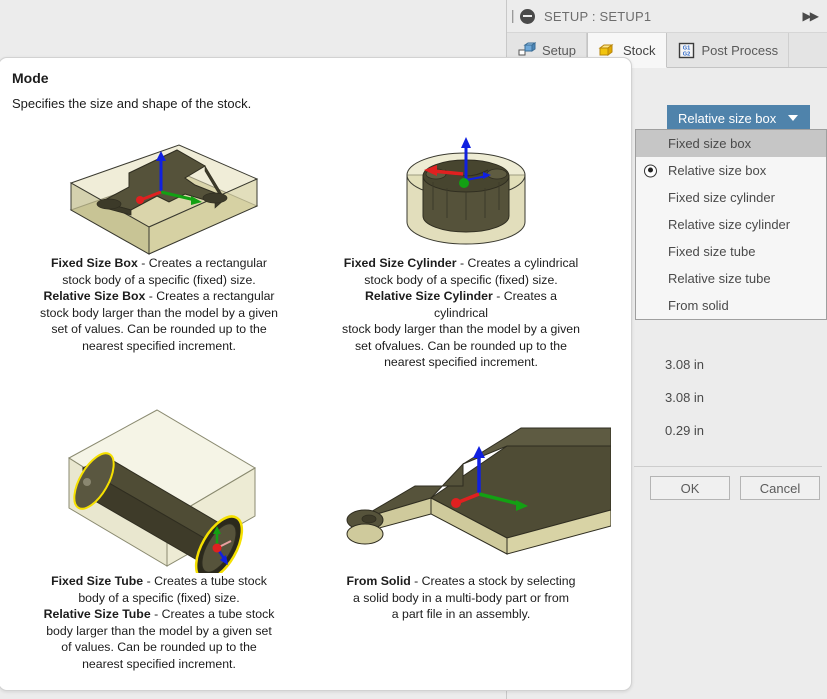  Describe the element at coordinates (159, 192) in the screenshot. I see `stock-box-3d-illustration` at that location.